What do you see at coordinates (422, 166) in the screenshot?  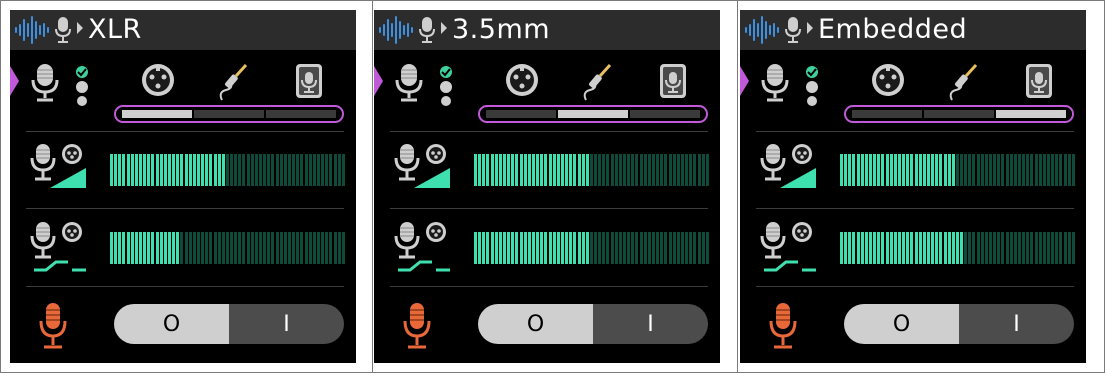 I see `input-gain-icon` at bounding box center [422, 166].